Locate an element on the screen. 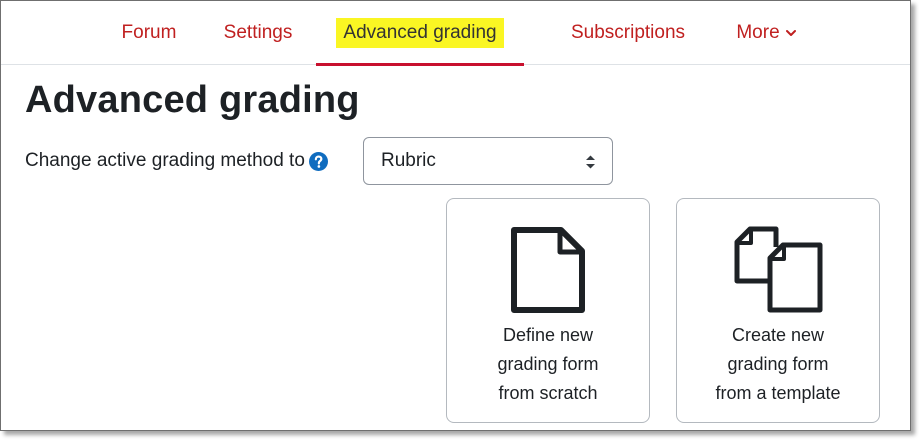 The height and width of the screenshot is (440, 919). file-icon is located at coordinates (548, 270).